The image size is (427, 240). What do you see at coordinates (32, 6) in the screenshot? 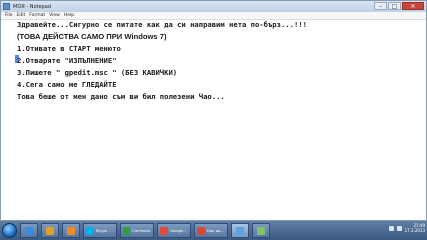
I see `window-title: МОЯ - Notepad` at bounding box center [32, 6].